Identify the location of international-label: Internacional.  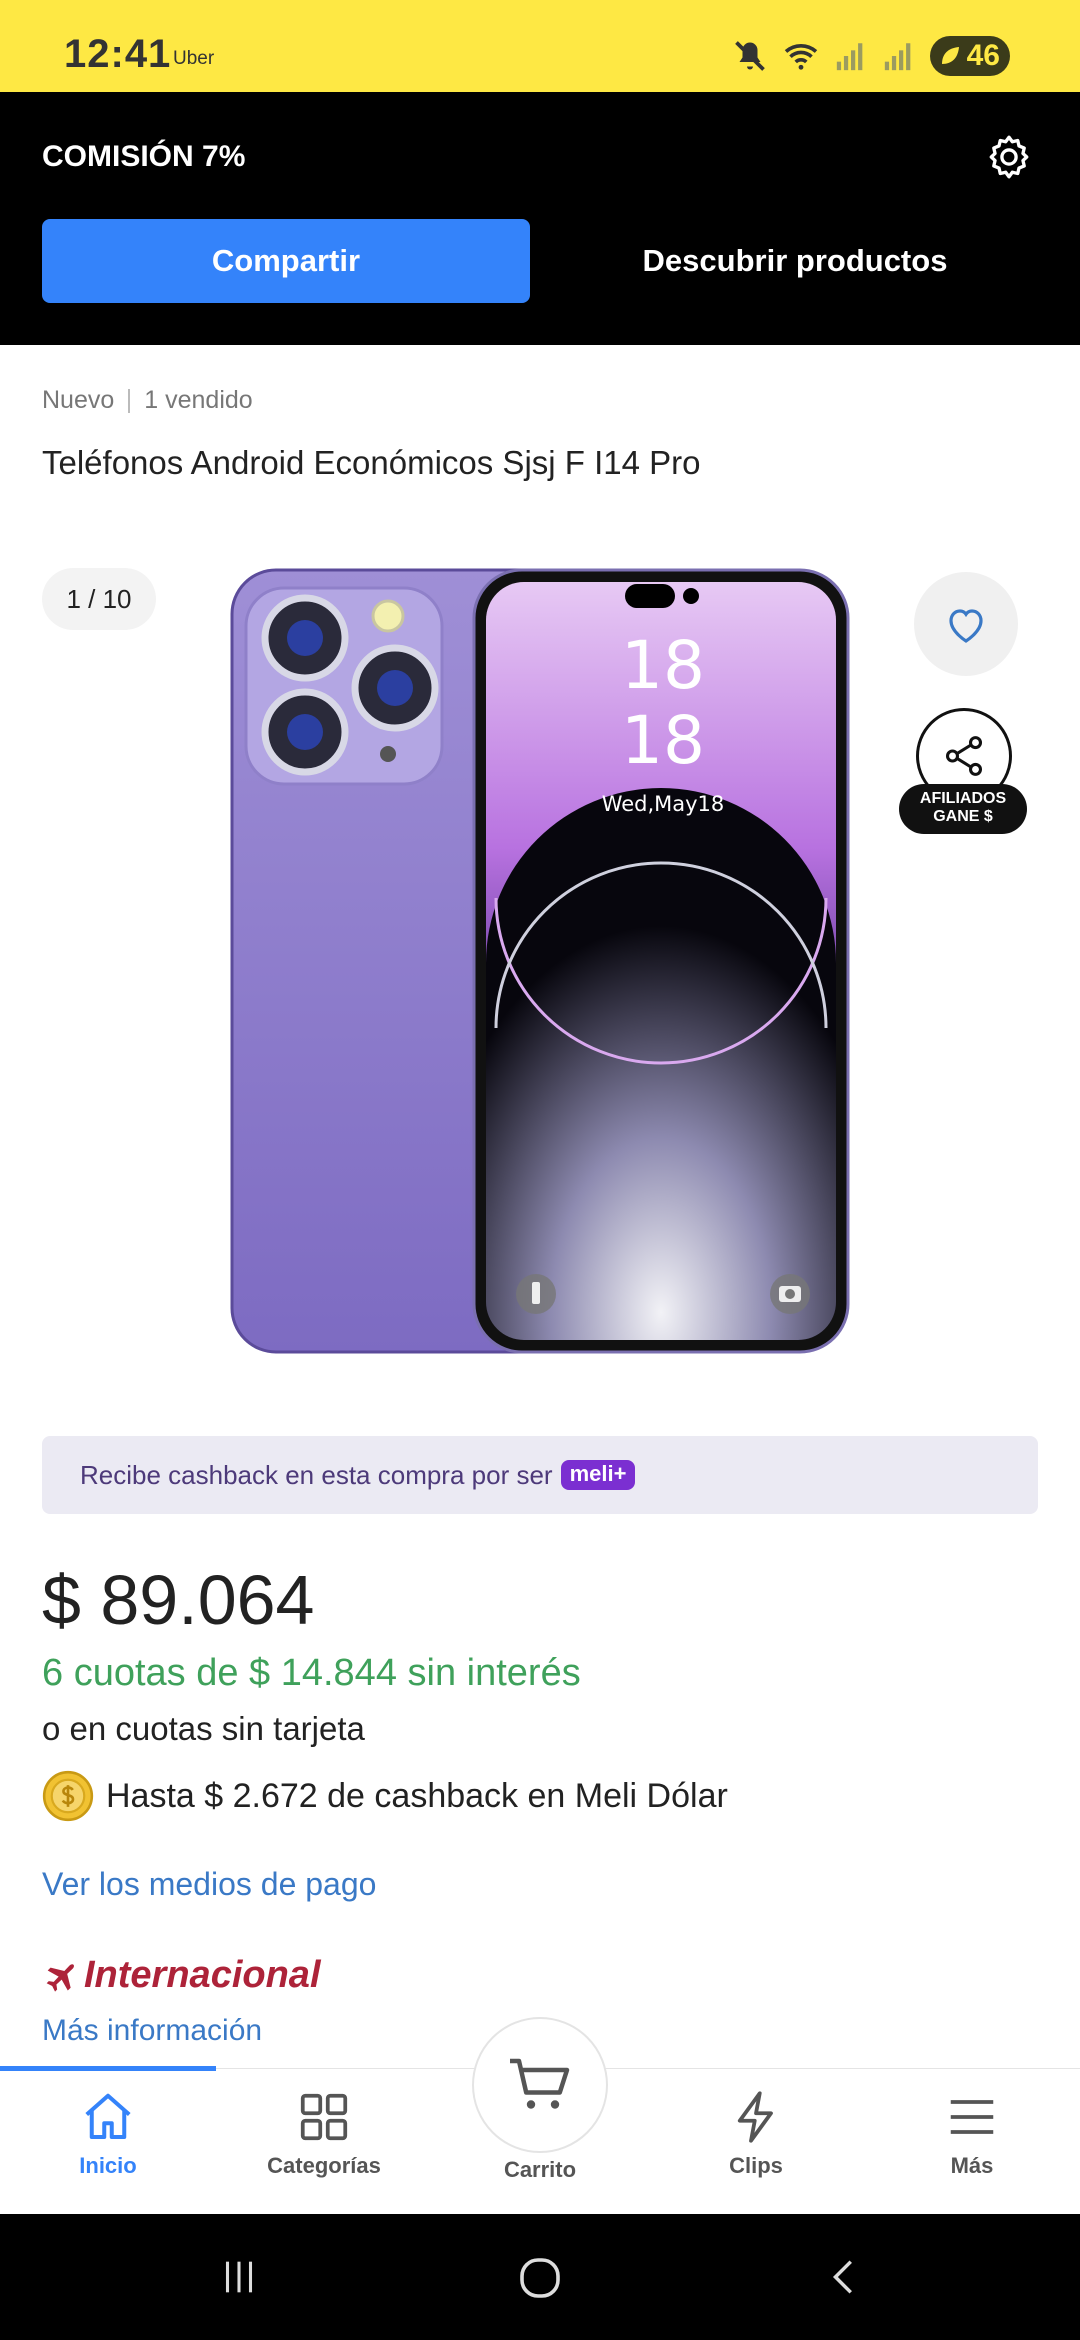
(202, 1975).